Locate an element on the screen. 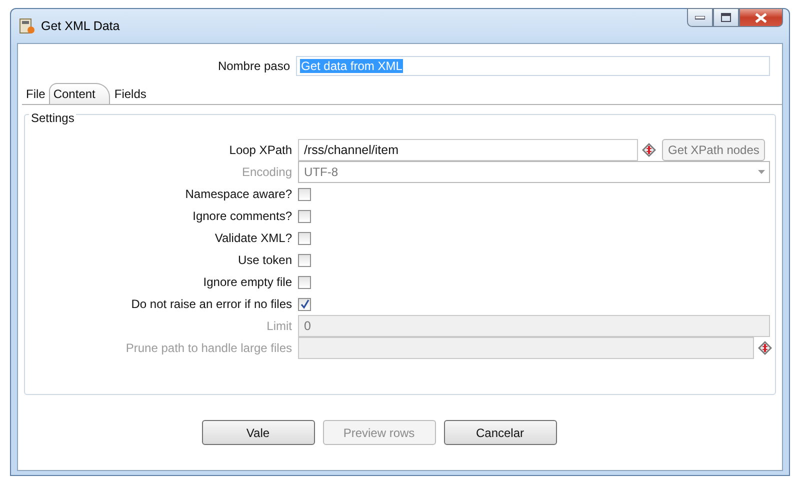 Image resolution: width=798 pixels, height=478 pixels. field-label: Ignore empty file is located at coordinates (247, 282).